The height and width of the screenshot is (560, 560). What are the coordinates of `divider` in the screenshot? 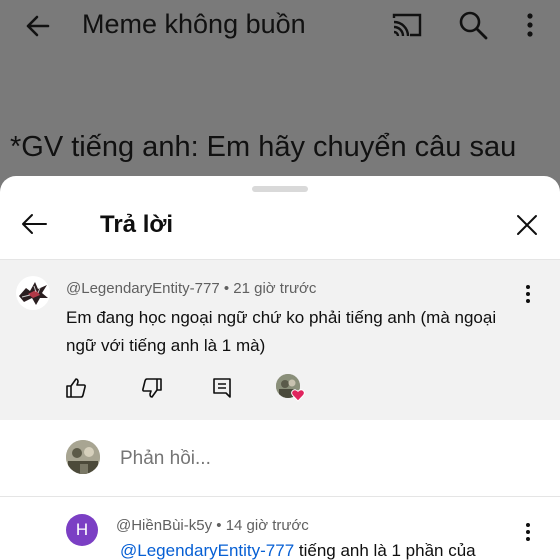 It's located at (280, 496).